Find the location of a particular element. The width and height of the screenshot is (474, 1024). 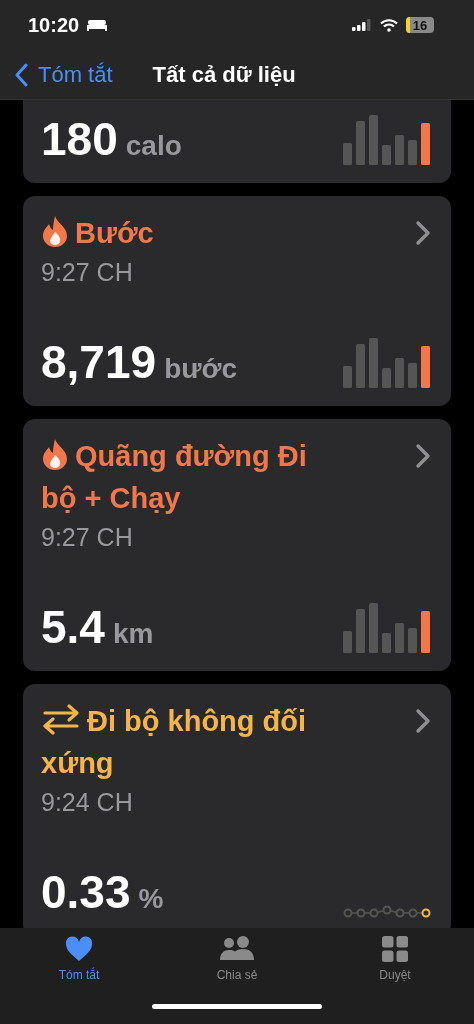

tab: Chia sẻ is located at coordinates (237, 959).